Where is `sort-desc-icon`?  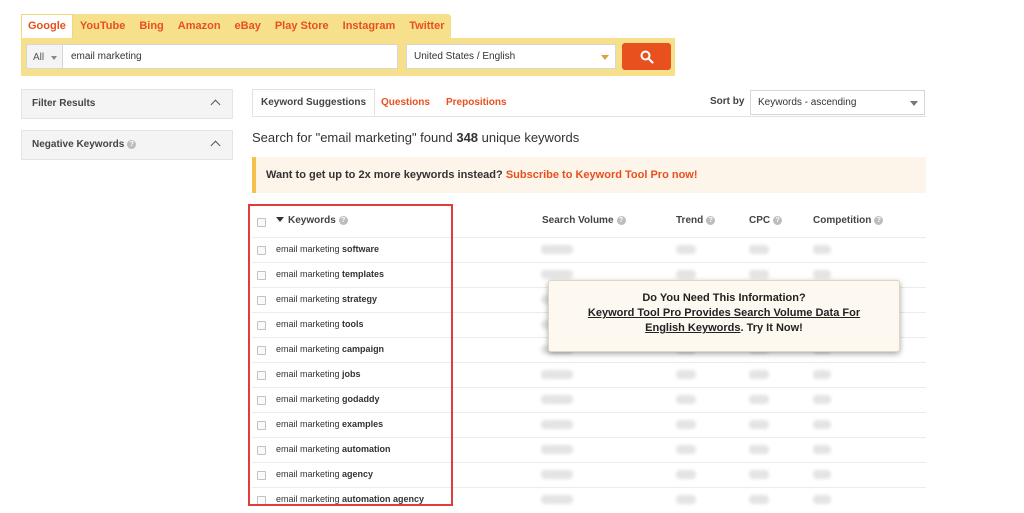 sort-desc-icon is located at coordinates (280, 219).